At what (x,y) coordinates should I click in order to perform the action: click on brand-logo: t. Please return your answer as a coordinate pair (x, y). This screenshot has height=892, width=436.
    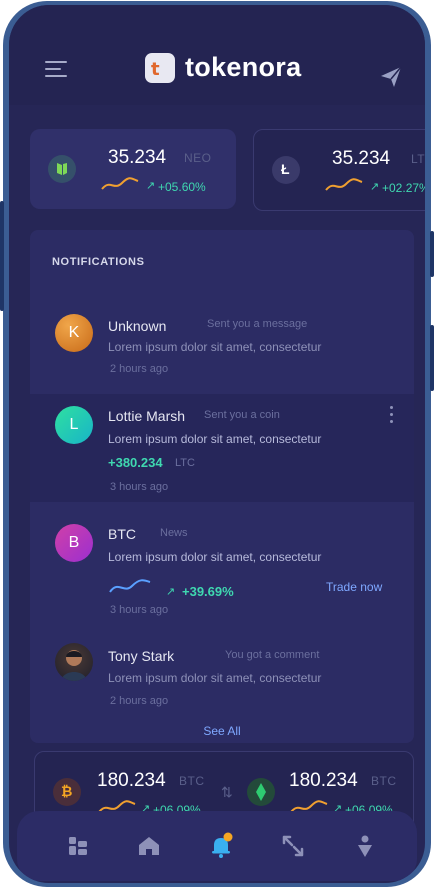
    Looking at the image, I should click on (160, 68).